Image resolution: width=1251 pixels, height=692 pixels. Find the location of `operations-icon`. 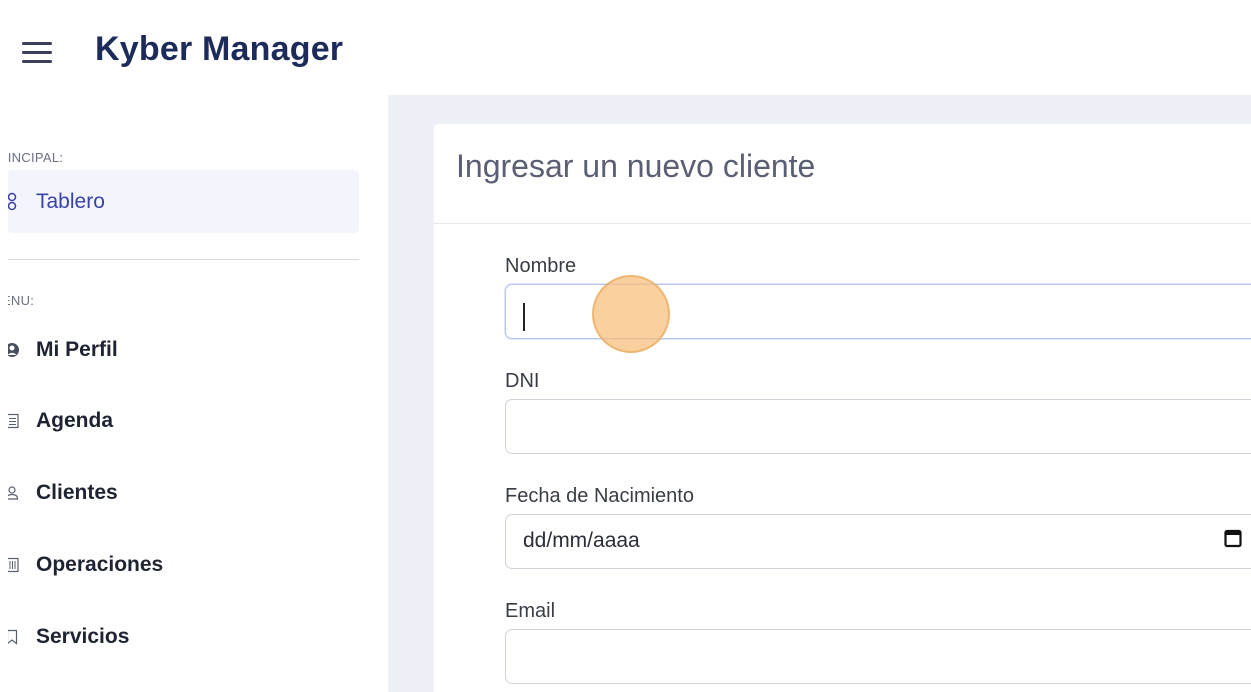

operations-icon is located at coordinates (14, 565).